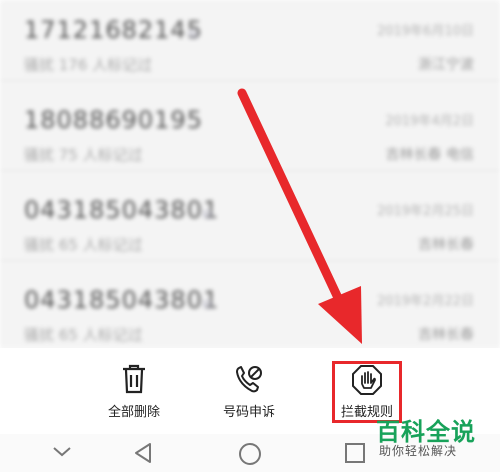  What do you see at coordinates (250, 454) in the screenshot?
I see `home-icon` at bounding box center [250, 454].